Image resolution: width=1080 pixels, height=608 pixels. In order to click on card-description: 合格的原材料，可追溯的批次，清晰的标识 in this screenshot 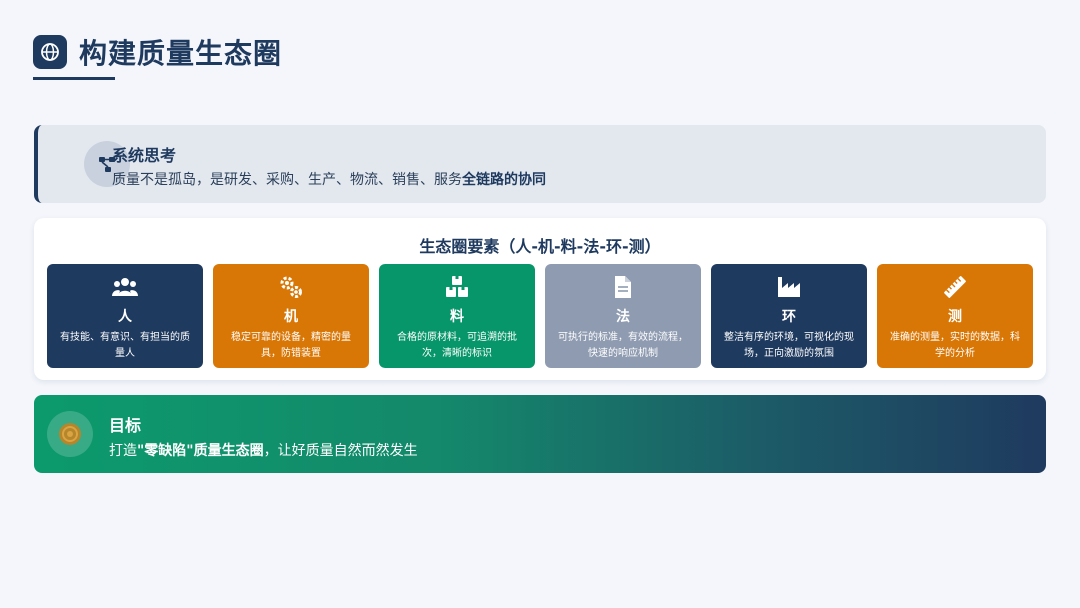, I will do `click(457, 345)`.